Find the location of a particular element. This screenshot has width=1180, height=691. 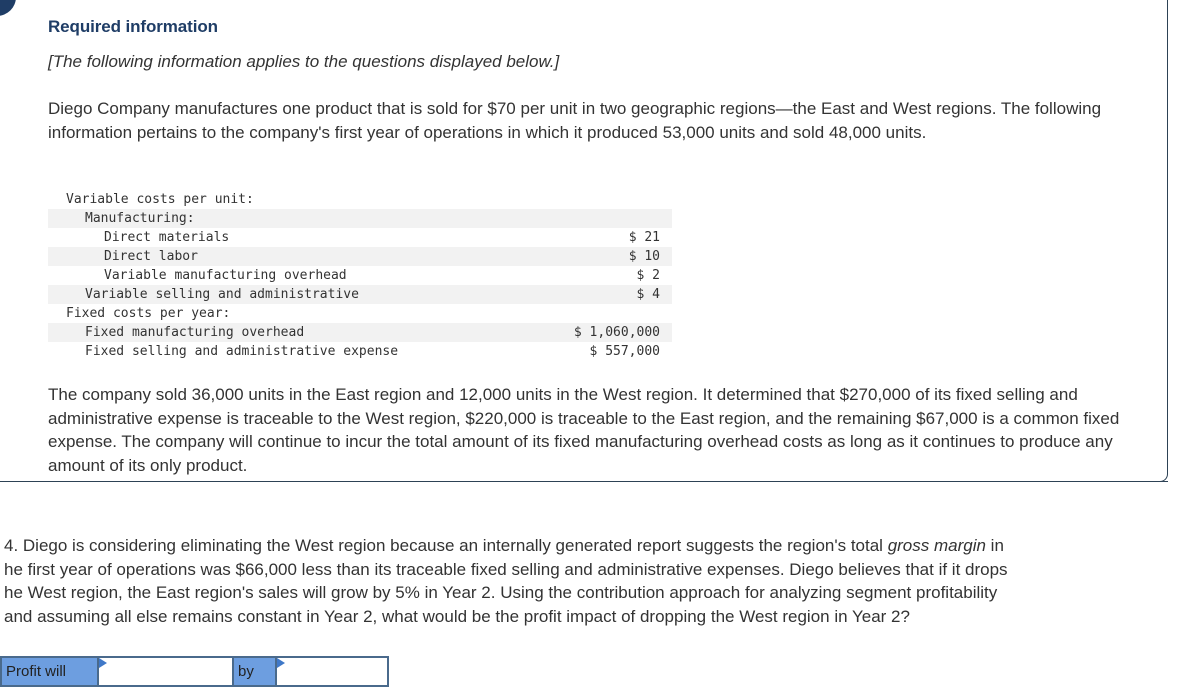

cost-table-row: Manufacturing: is located at coordinates (360, 218).